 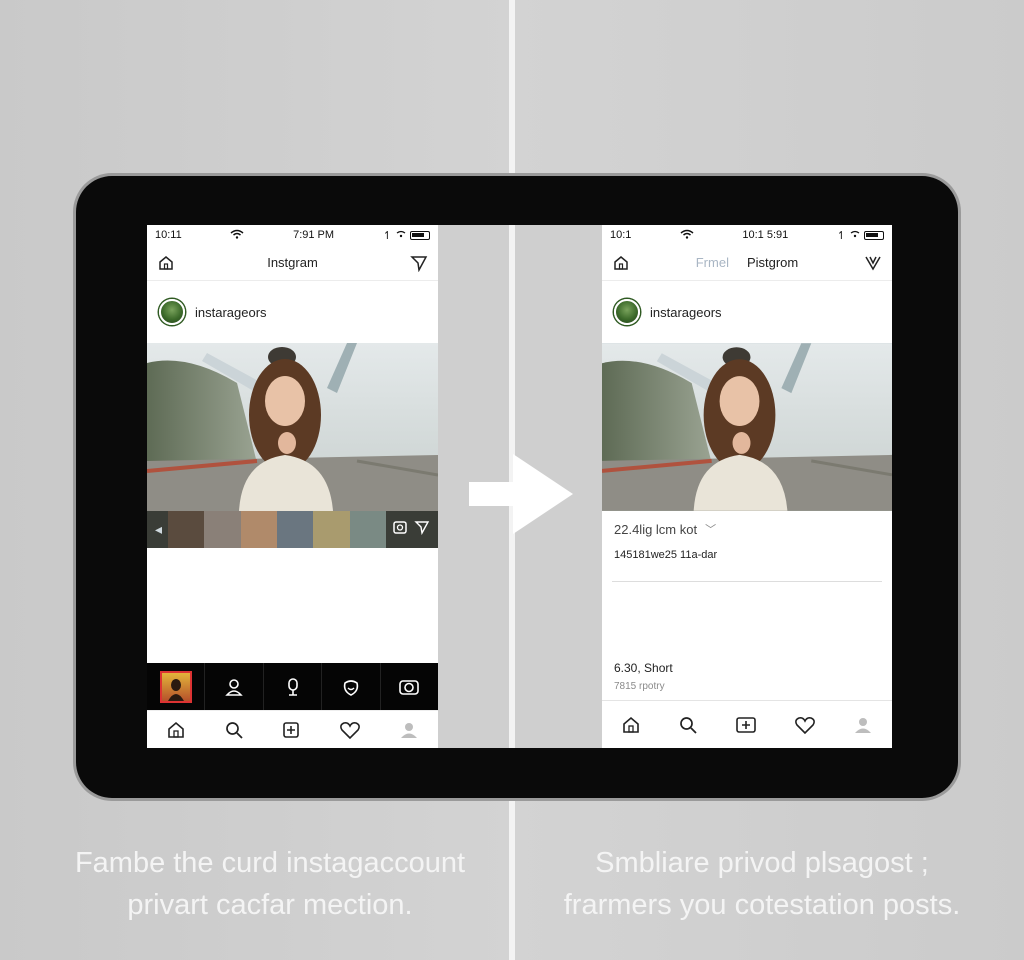 I want to click on divider, so click(x=747, y=581).